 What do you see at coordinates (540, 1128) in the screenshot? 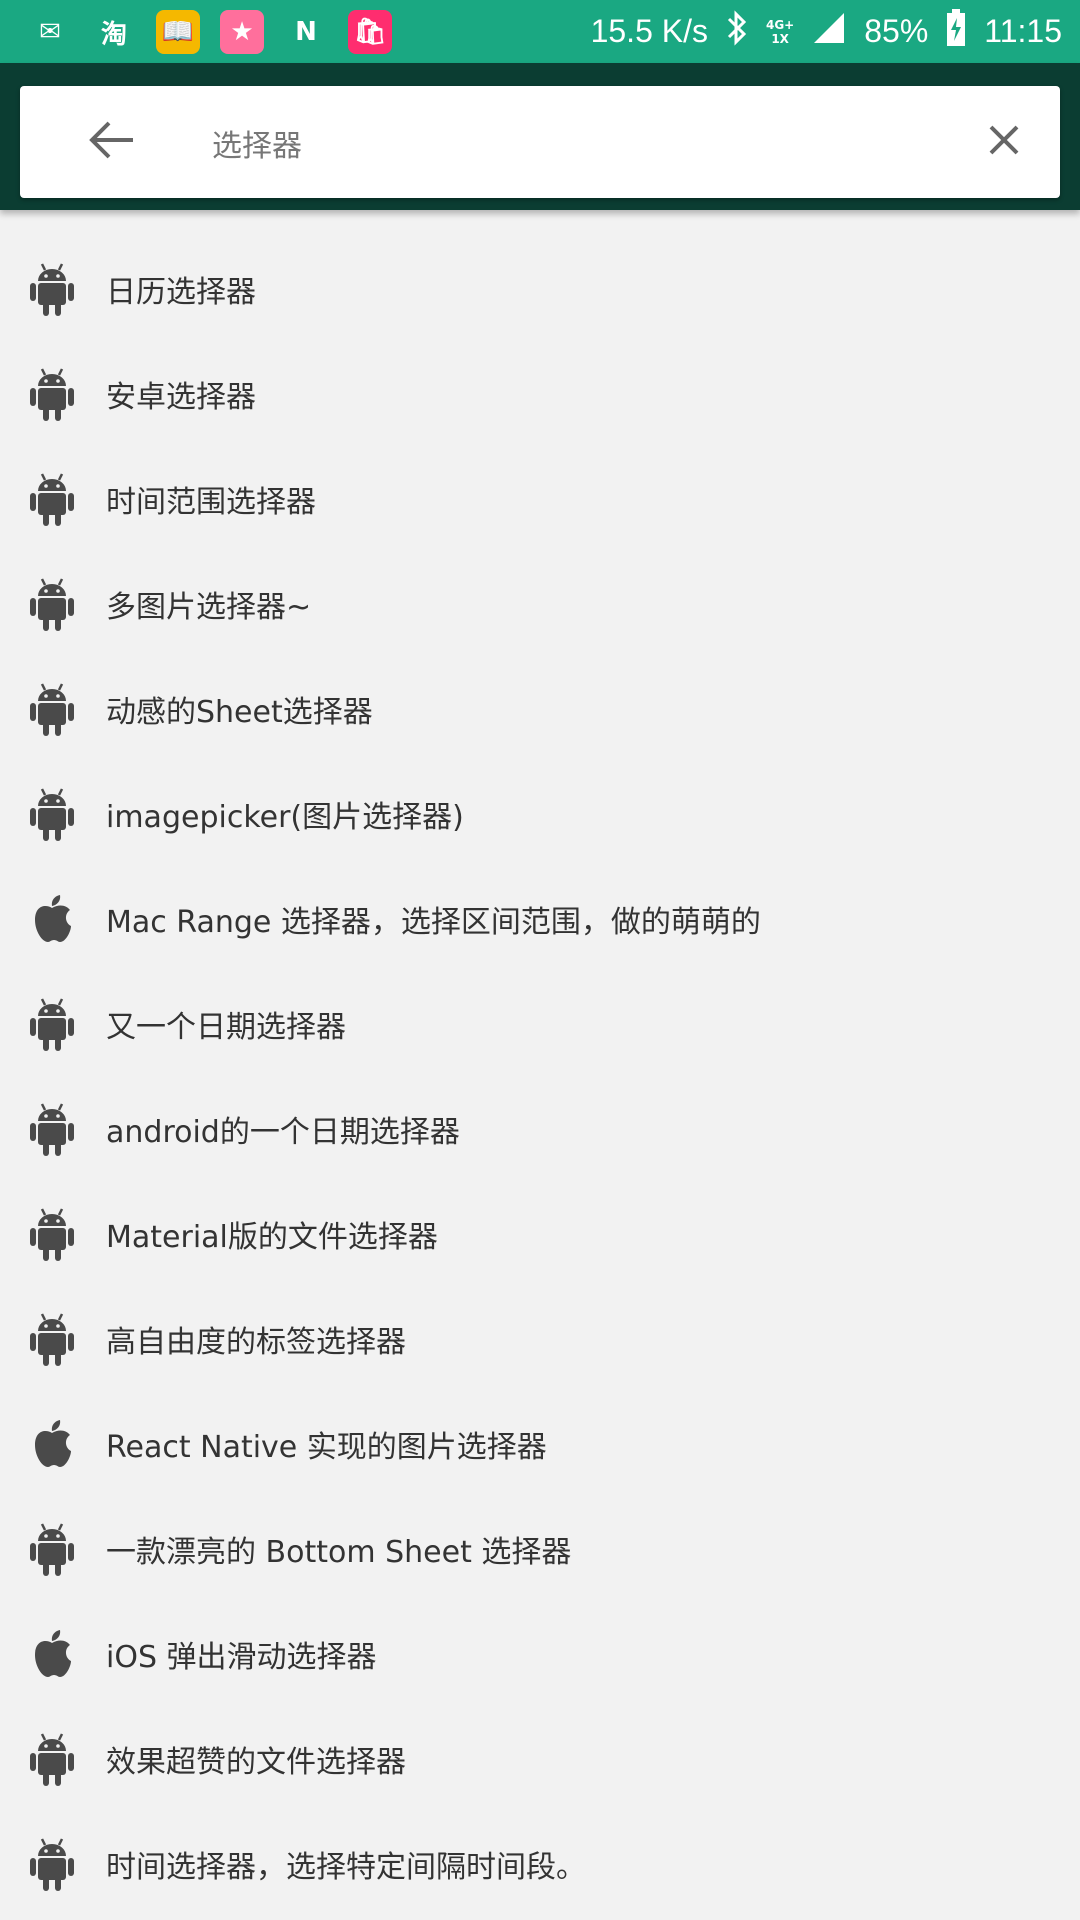
I see `list-item: android的一个日期选择器` at bounding box center [540, 1128].